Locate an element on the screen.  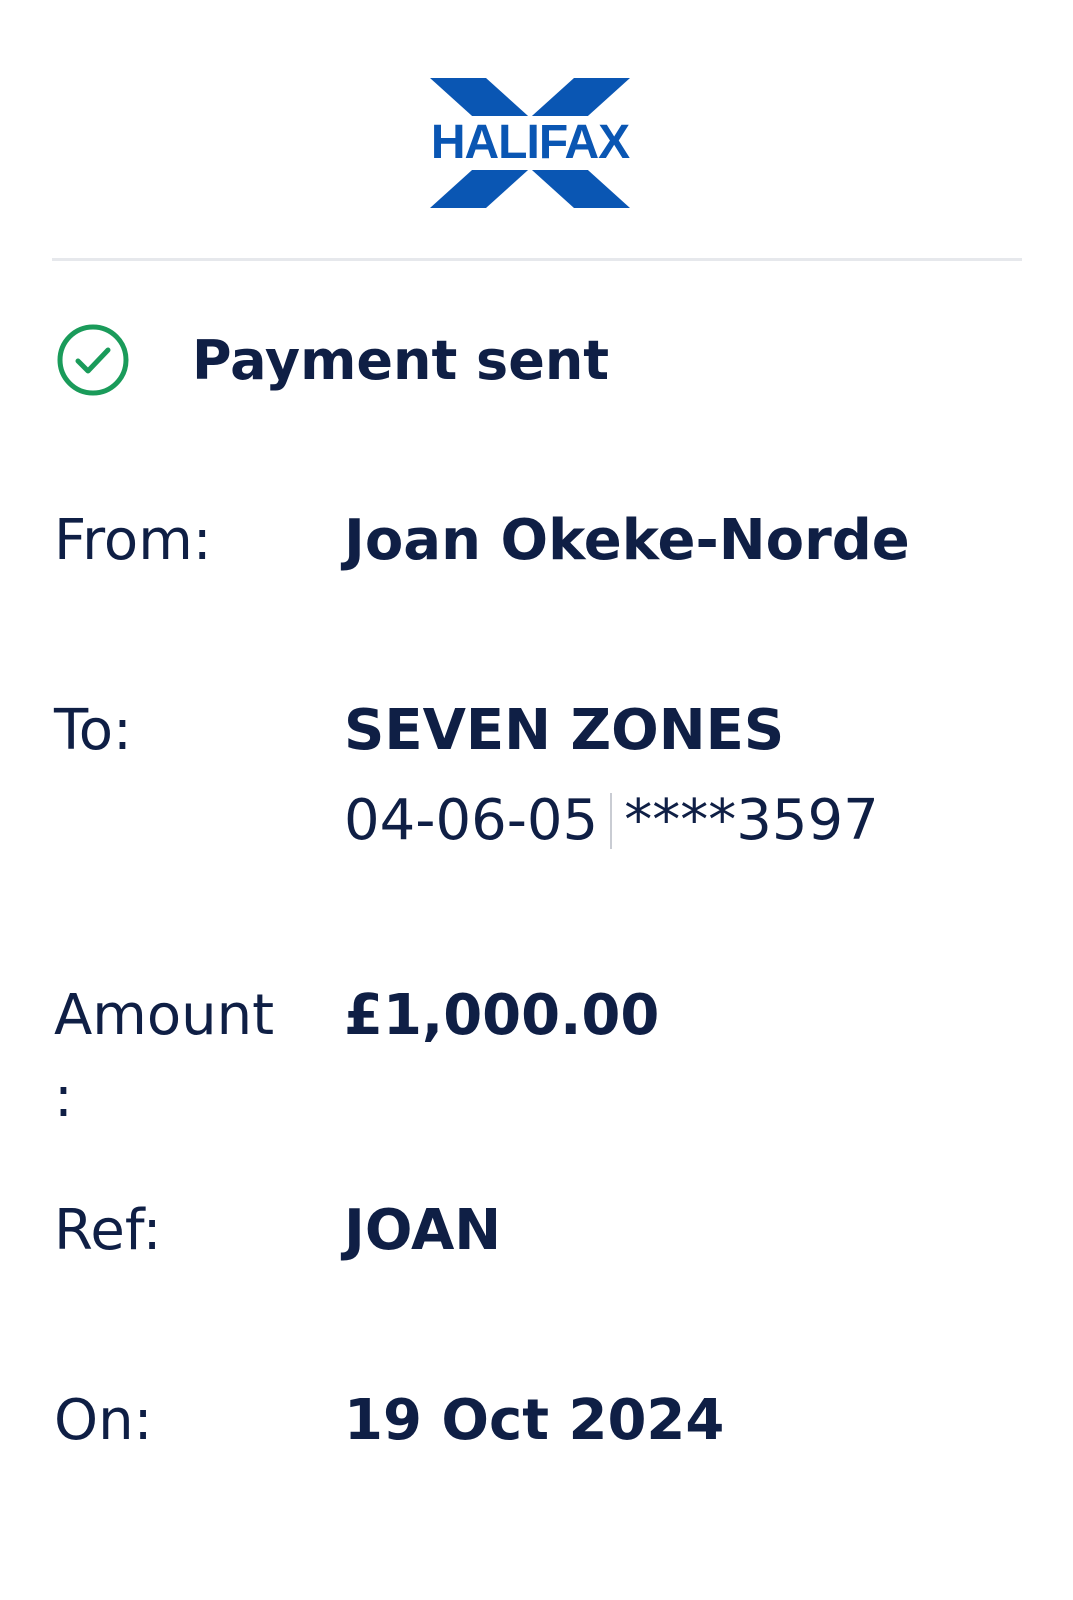
date-value: 19 Oct 2024 is located at coordinates (534, 1420).